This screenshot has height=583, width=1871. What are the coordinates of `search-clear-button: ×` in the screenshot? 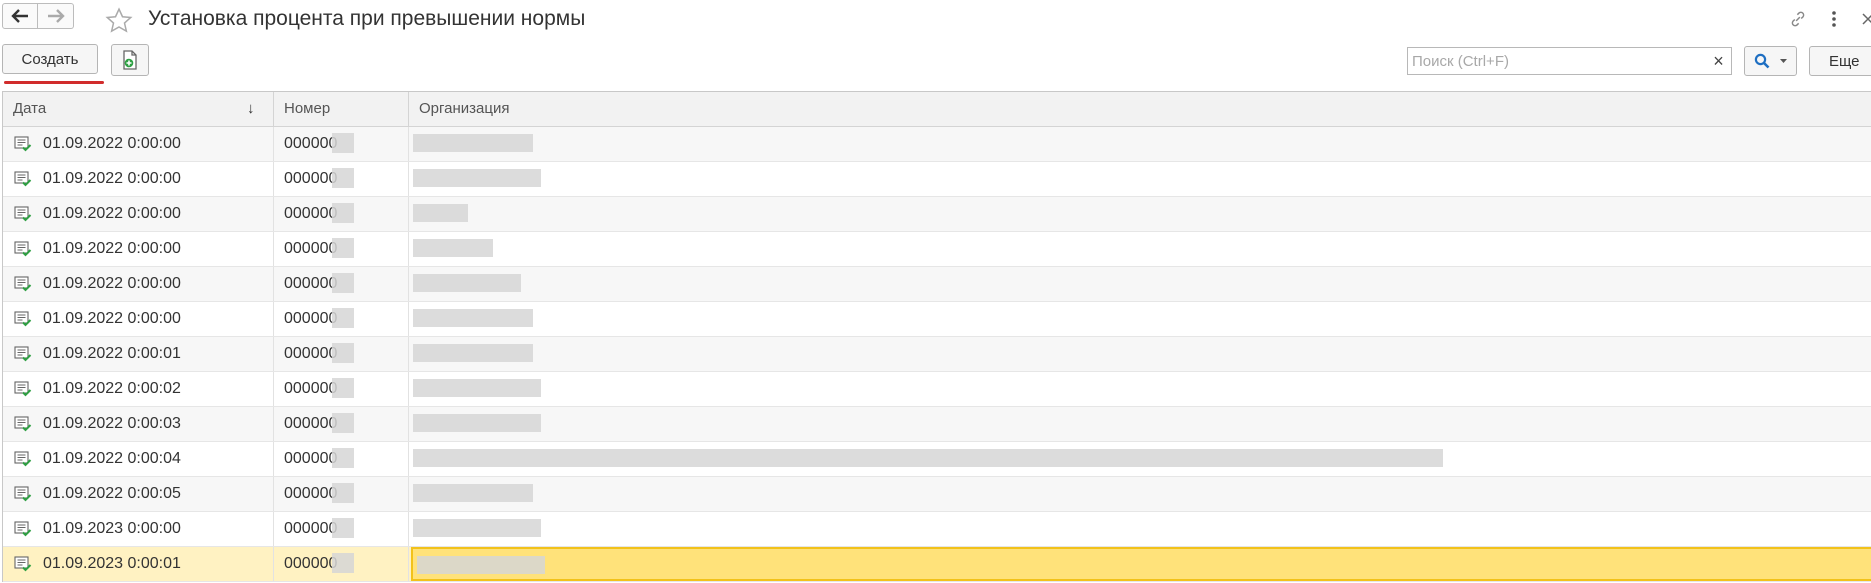 It's located at (1719, 61).